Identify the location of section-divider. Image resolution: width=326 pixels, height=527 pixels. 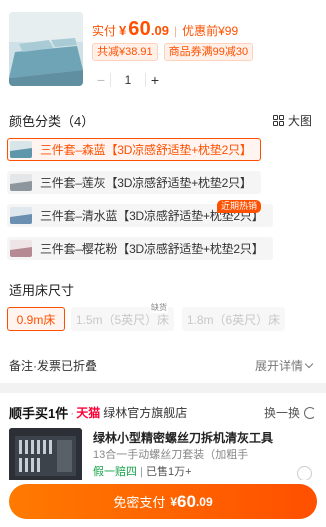
(163, 388).